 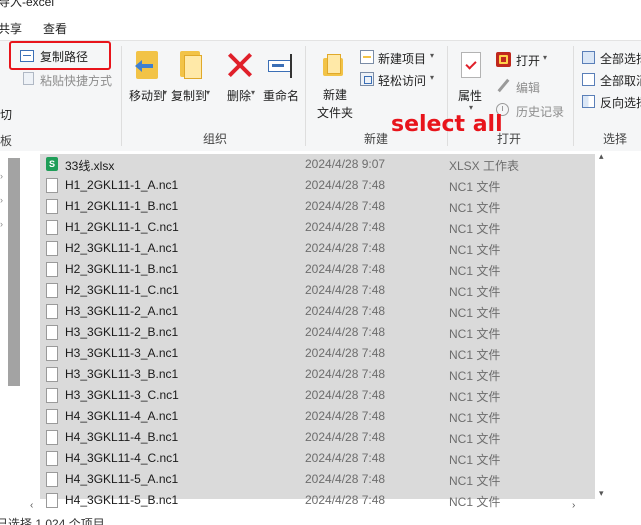 What do you see at coordinates (432, 55) in the screenshot?
I see `new-item-dropdown-icon: ▾` at bounding box center [432, 55].